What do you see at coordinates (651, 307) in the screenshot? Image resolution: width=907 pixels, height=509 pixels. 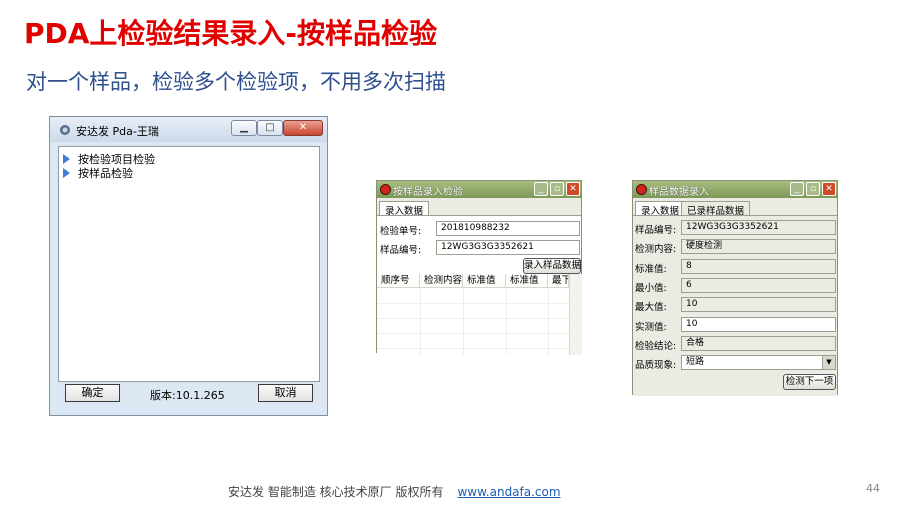 I see `field-label: 最大值:` at bounding box center [651, 307].